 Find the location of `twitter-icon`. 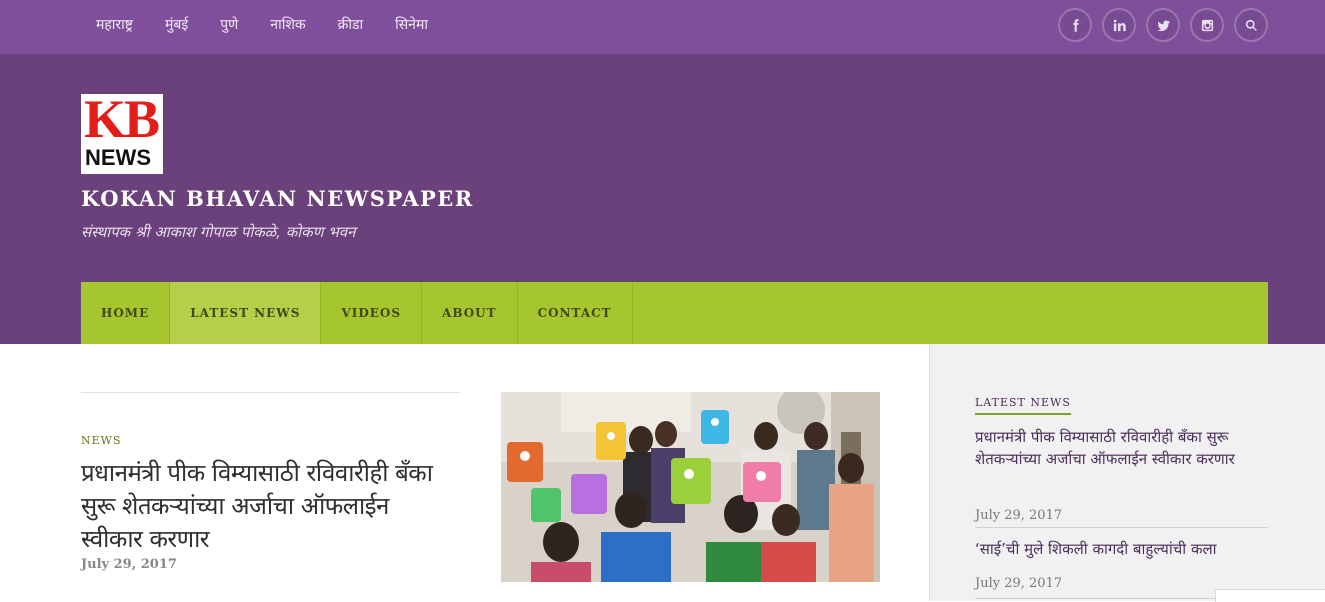

twitter-icon is located at coordinates (1163, 25).